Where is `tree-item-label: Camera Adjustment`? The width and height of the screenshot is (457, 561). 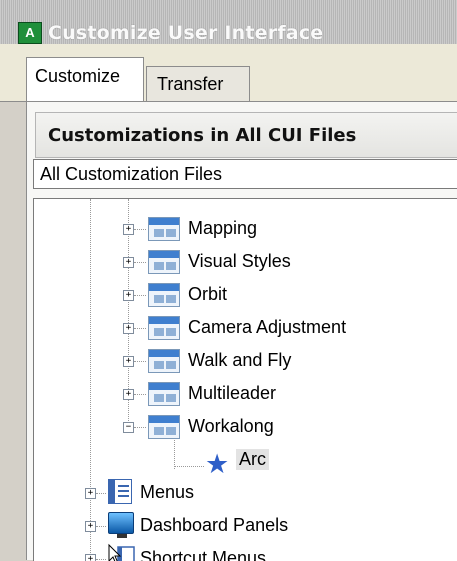
tree-item-label: Camera Adjustment is located at coordinates (267, 327).